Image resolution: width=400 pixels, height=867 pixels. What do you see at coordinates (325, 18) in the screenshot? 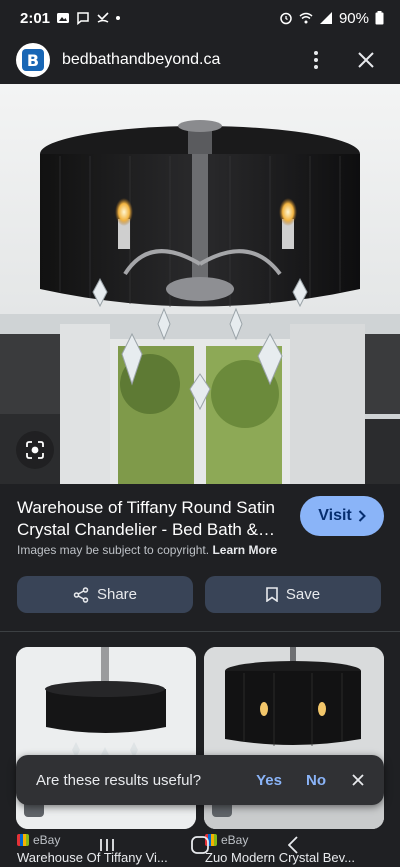
I see `signal-icon` at bounding box center [325, 18].